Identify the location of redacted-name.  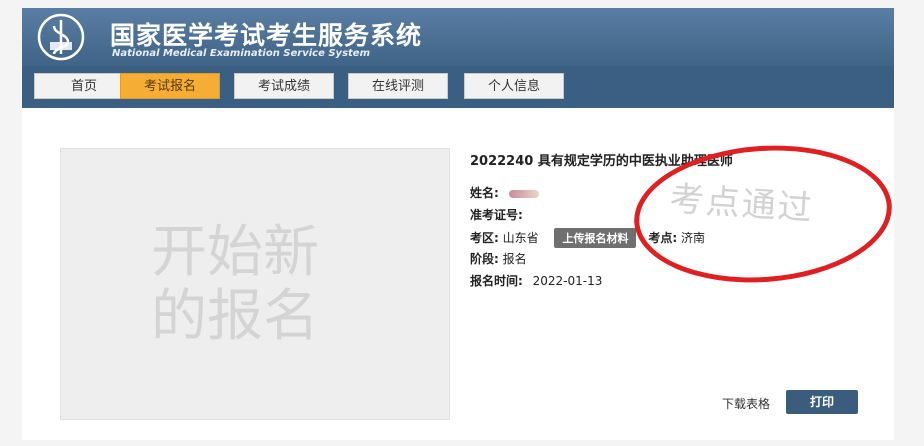
(523, 193).